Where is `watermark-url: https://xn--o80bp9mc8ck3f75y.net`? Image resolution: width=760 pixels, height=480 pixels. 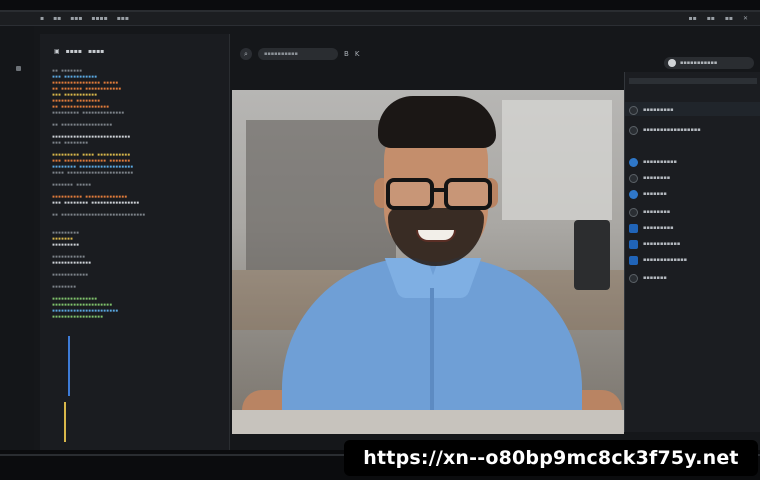
watermark-url: https://xn--o80bp9mc8ck3f75y.net is located at coordinates (551, 458).